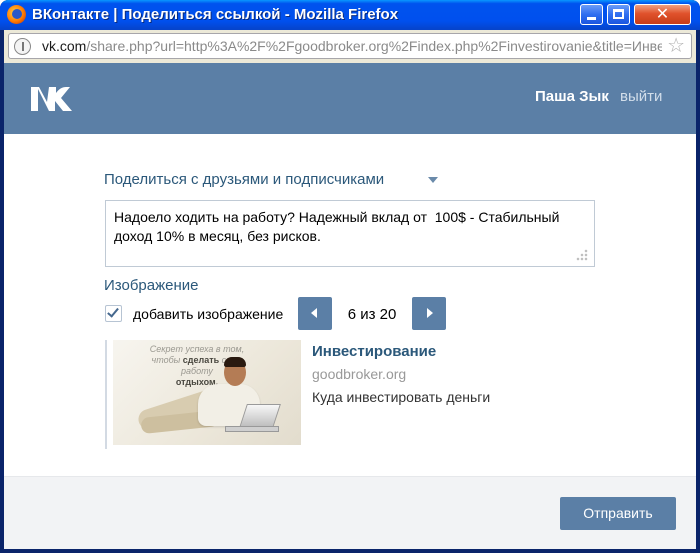  I want to click on arrow-left-icon, so click(314, 313).